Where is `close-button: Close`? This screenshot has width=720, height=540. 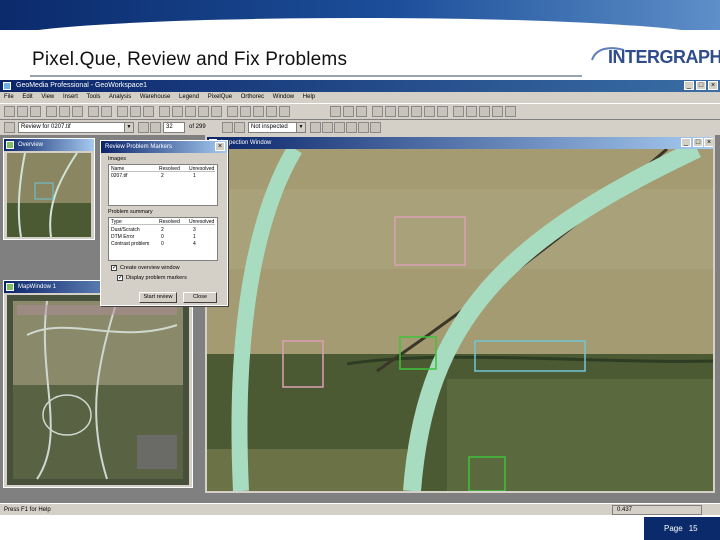
close-button: Close is located at coordinates (200, 297).